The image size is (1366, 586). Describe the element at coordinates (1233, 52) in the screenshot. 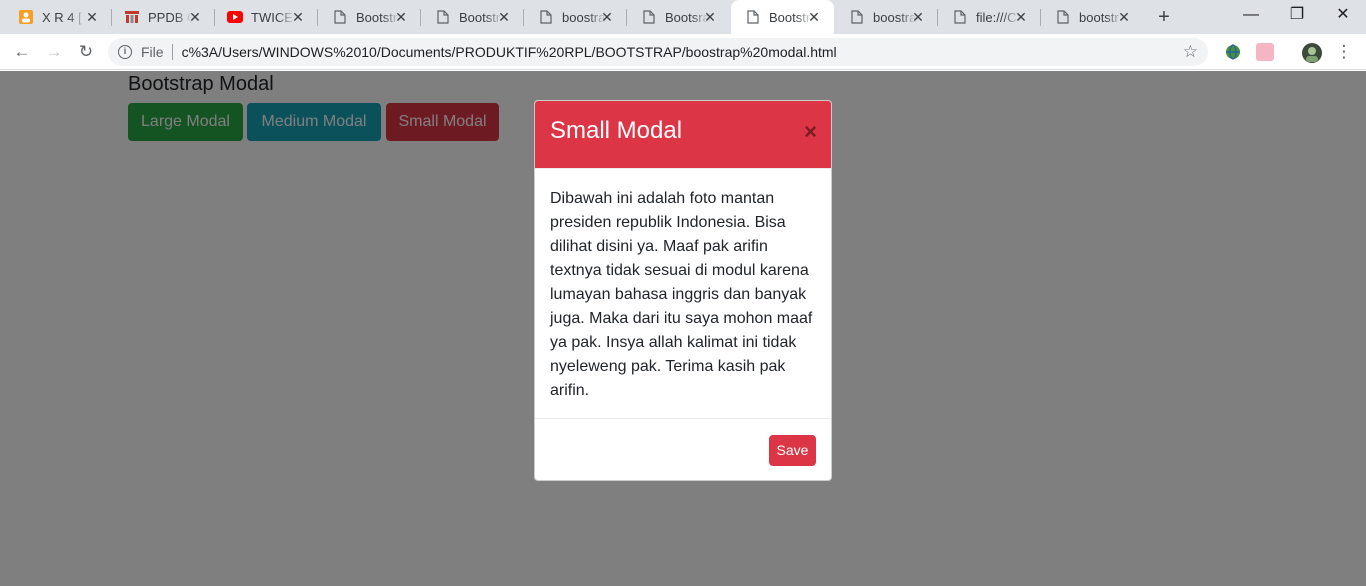

I see `globe-extension-icon` at that location.